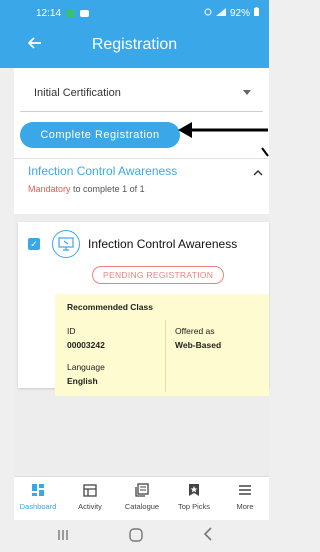  I want to click on notification-icon, so click(71, 13).